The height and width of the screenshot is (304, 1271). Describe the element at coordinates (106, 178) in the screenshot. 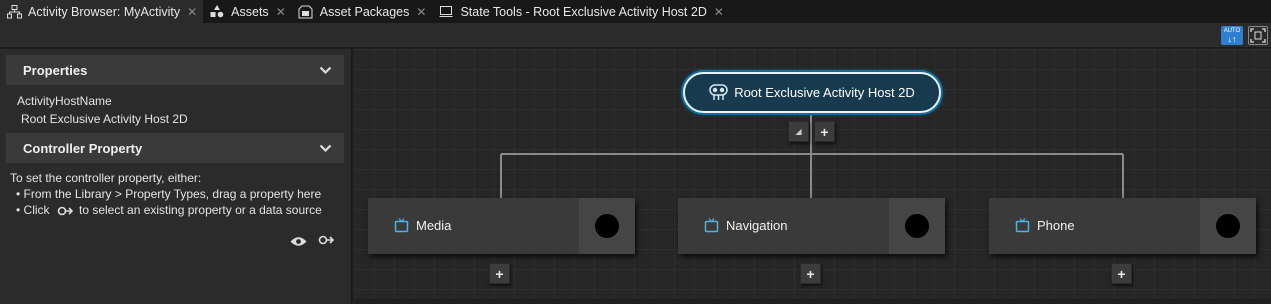

I see `controller-intro: To set the controller property, either:` at that location.